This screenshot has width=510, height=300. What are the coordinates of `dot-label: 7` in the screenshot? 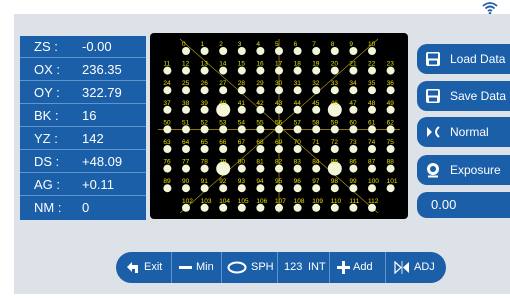 It's located at (314, 44).